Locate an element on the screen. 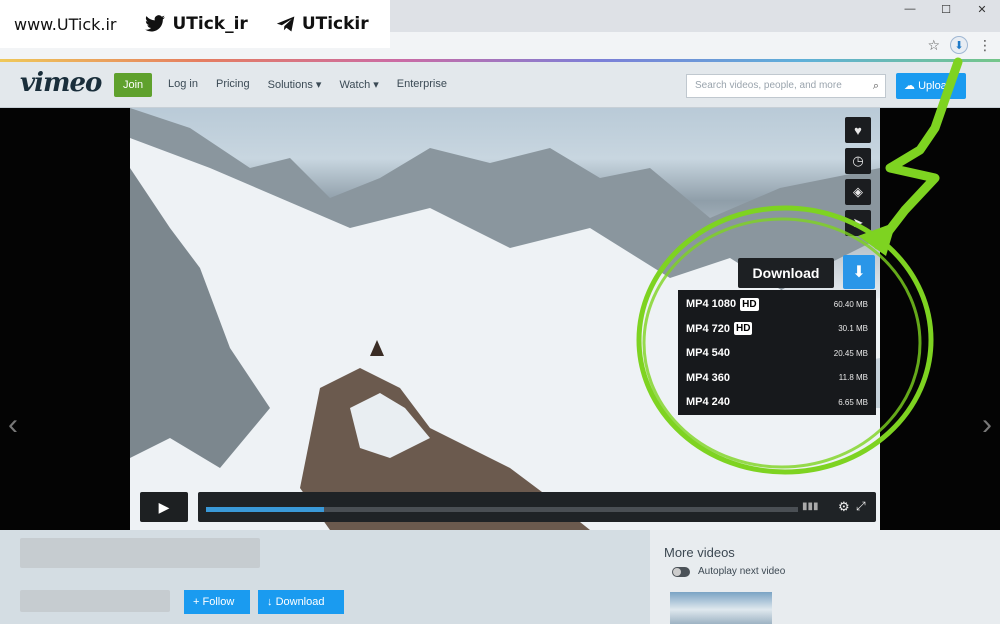 The image size is (1000, 624). fullscreen-icon: ⤢ is located at coordinates (861, 506).